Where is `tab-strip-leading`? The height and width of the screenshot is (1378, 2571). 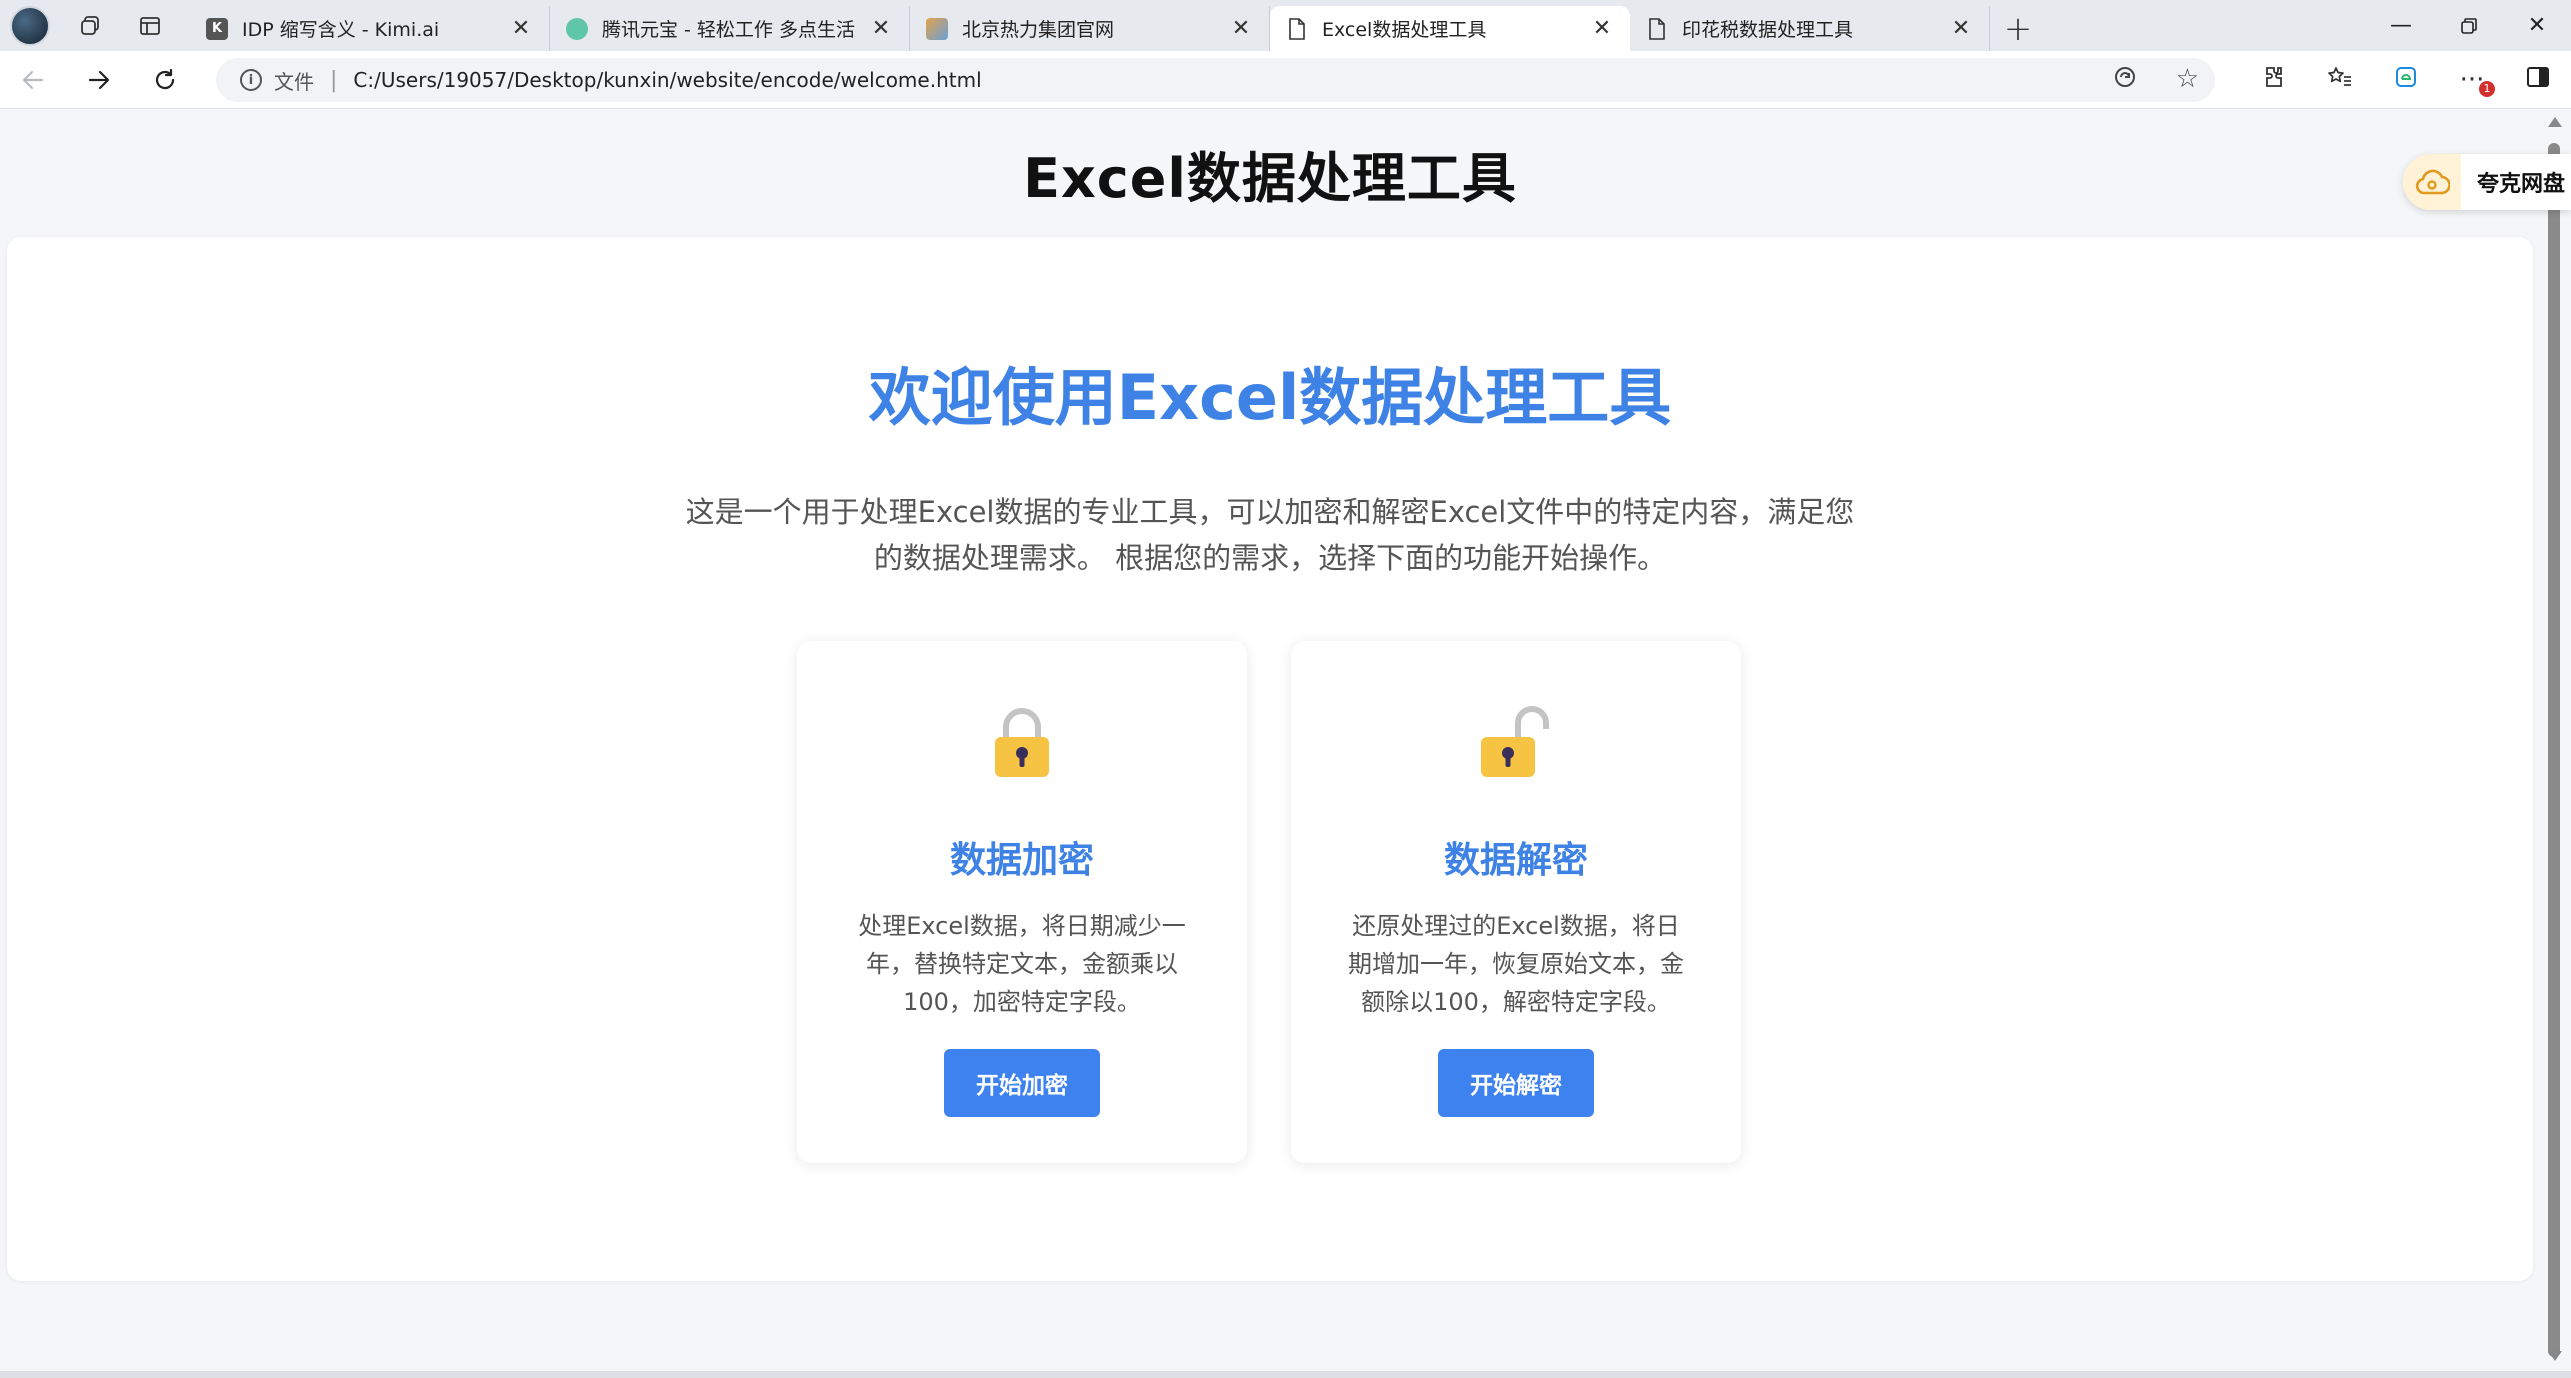
tab-strip-leading is located at coordinates (85, 25).